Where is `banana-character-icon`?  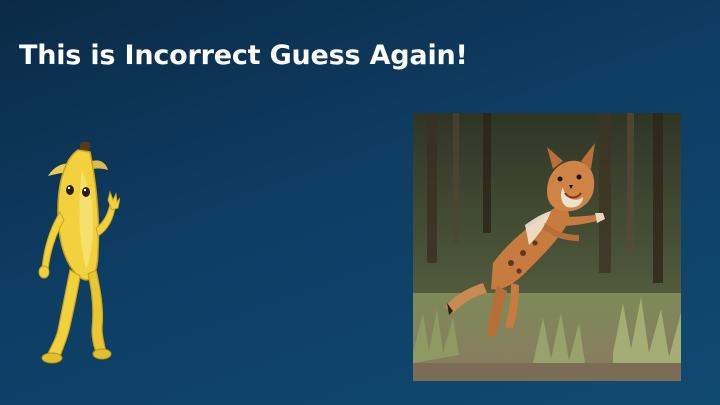
banana-character-icon is located at coordinates (79, 253).